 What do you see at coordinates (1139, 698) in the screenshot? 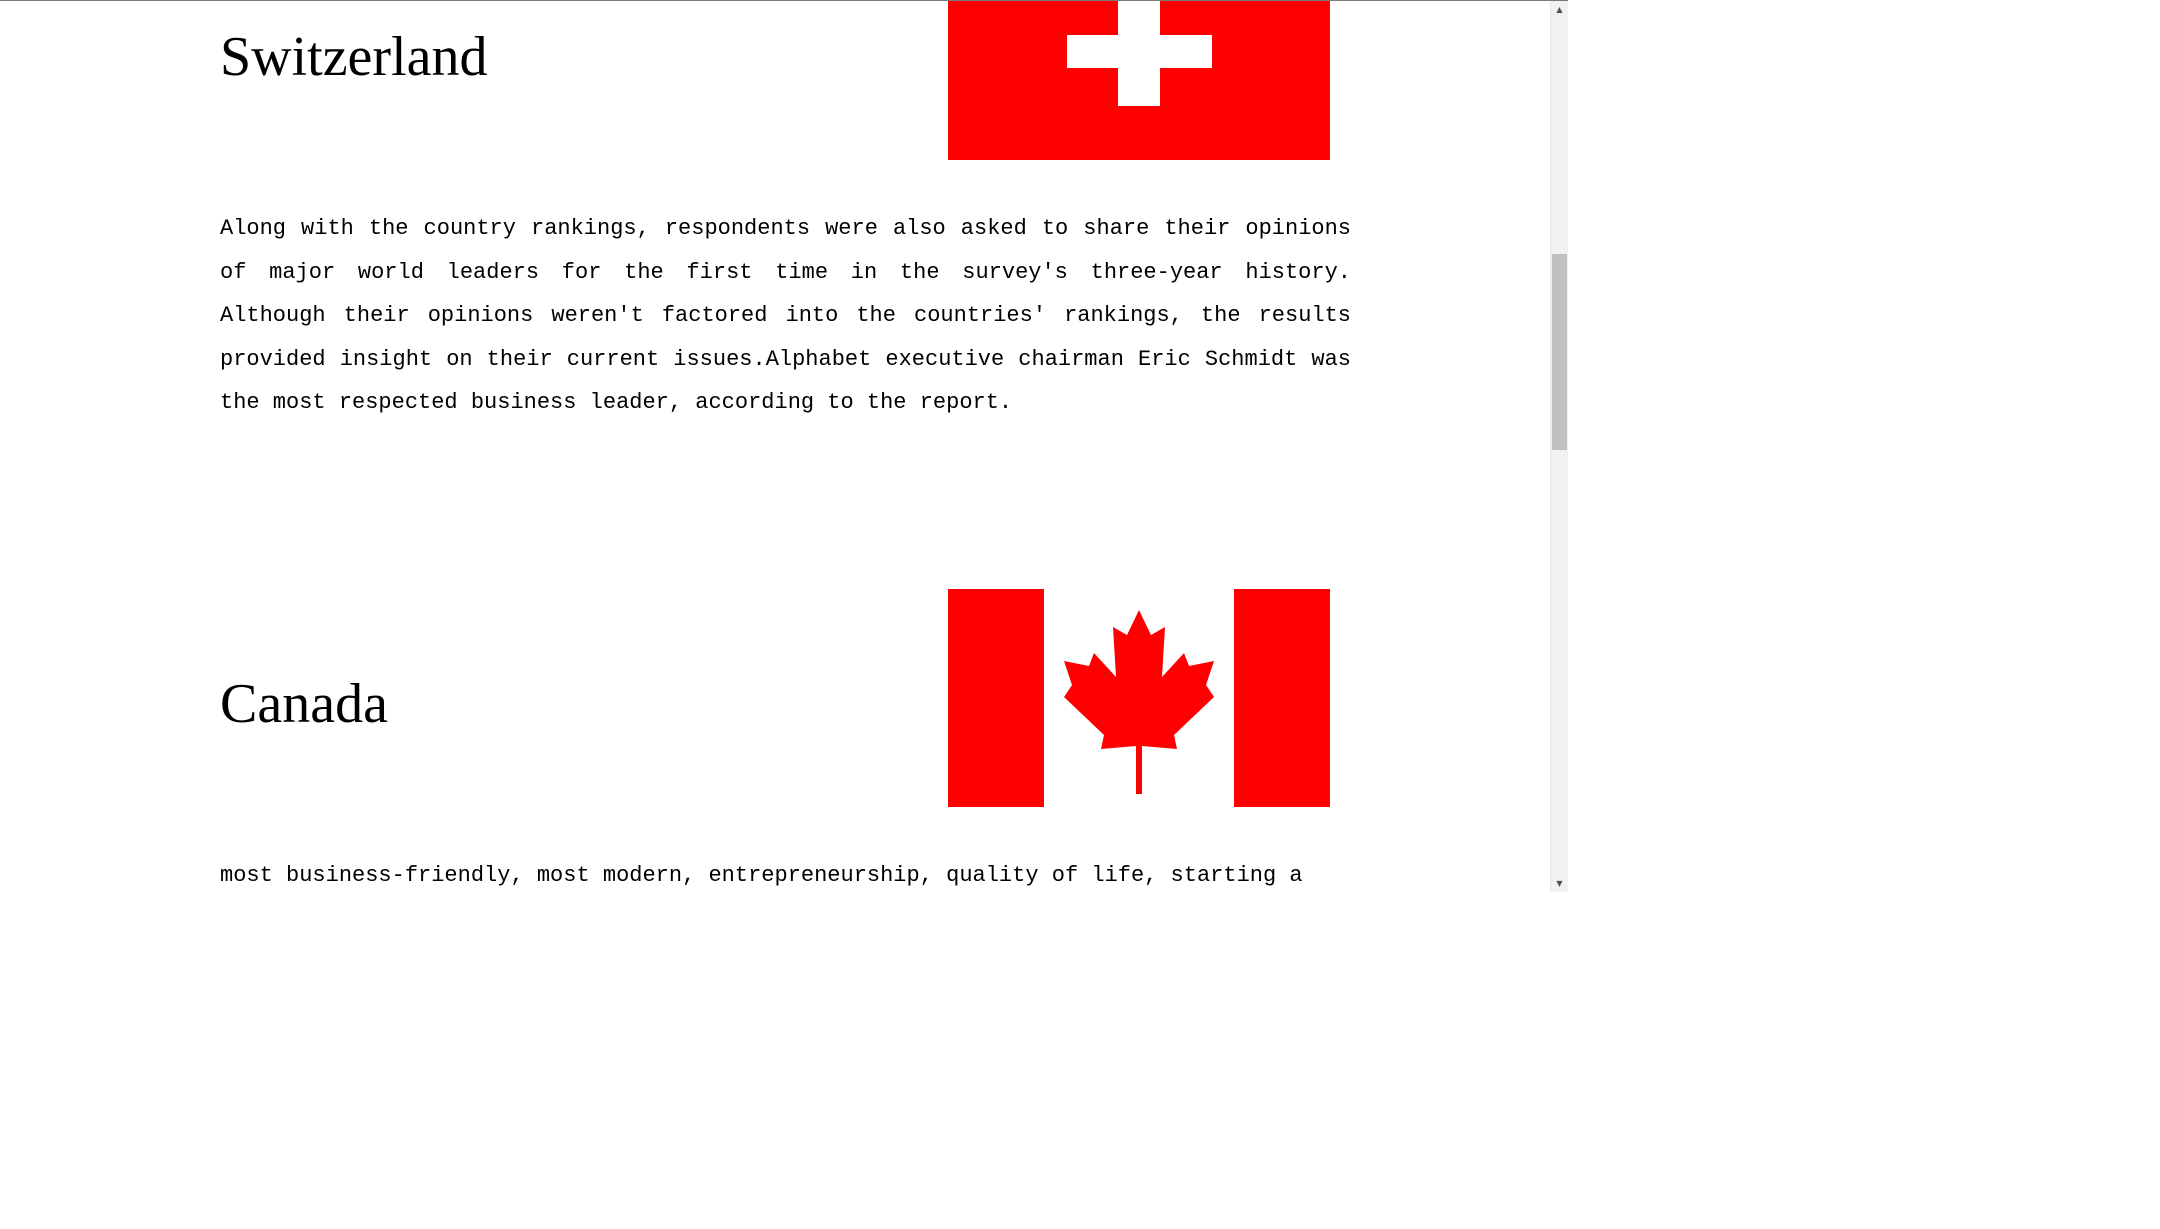
I see `canada-flag-icon` at bounding box center [1139, 698].